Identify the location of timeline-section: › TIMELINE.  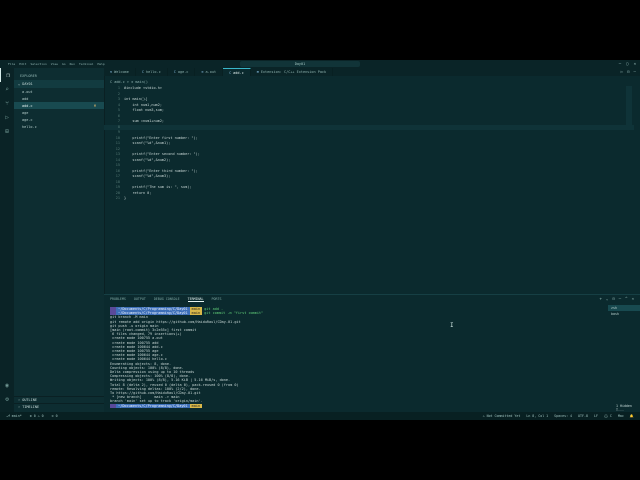
(63, 406).